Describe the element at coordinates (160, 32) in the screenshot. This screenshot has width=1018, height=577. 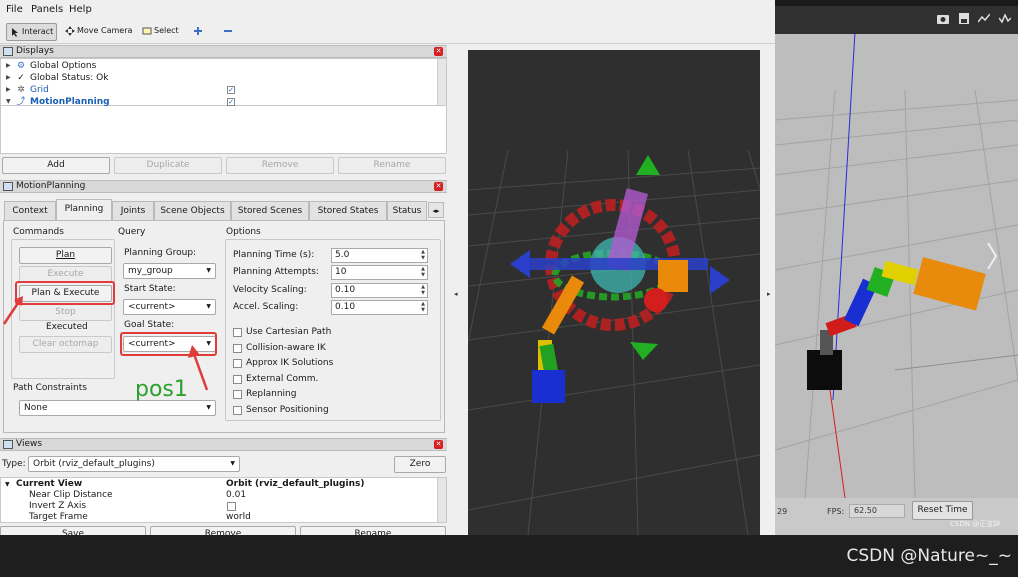
I see `select-tool-button: Select` at that location.